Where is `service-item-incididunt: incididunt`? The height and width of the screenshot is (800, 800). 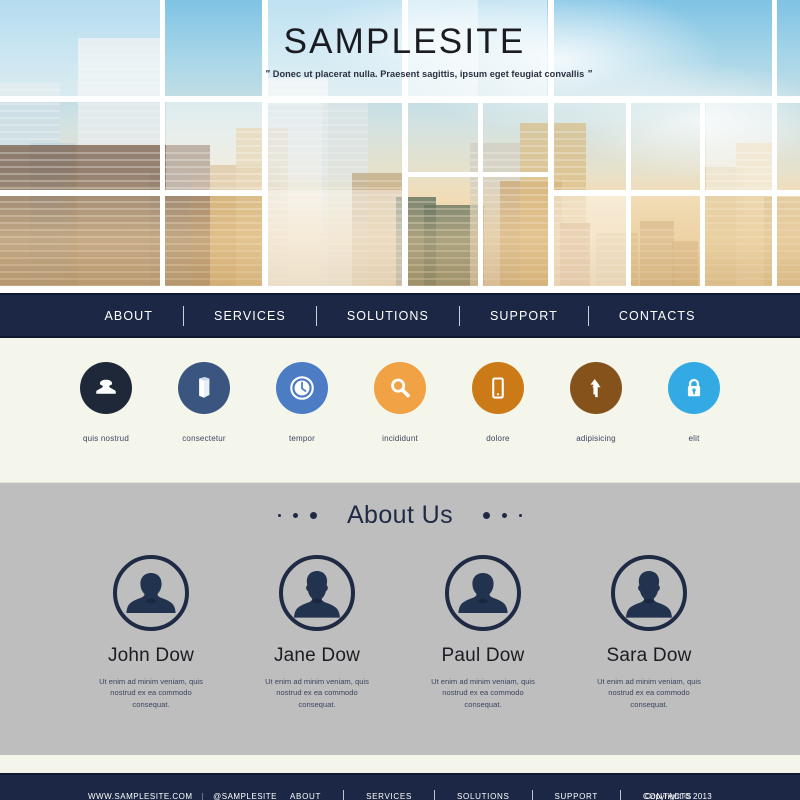
service-item-incididunt: incididunt is located at coordinates (400, 402).